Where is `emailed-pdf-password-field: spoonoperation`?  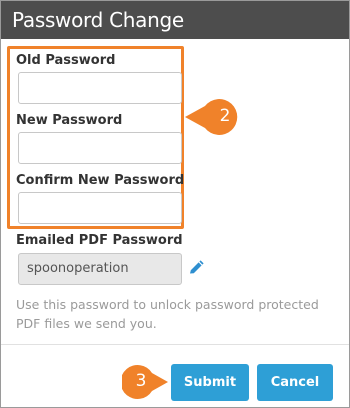
emailed-pdf-password-field: spoonoperation is located at coordinates (100, 269).